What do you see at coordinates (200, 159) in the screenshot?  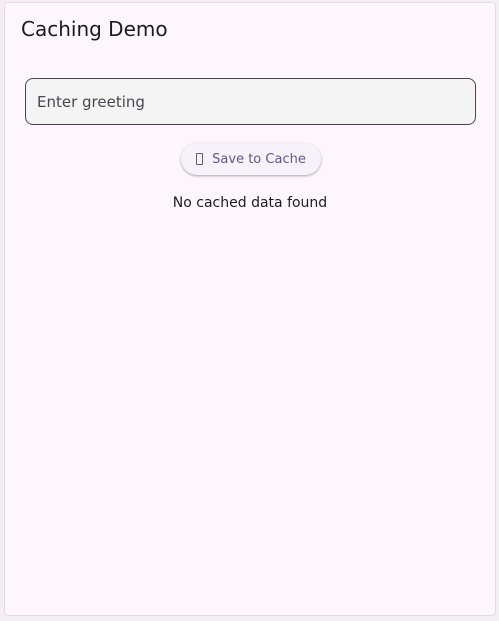 I see `save-icon` at bounding box center [200, 159].